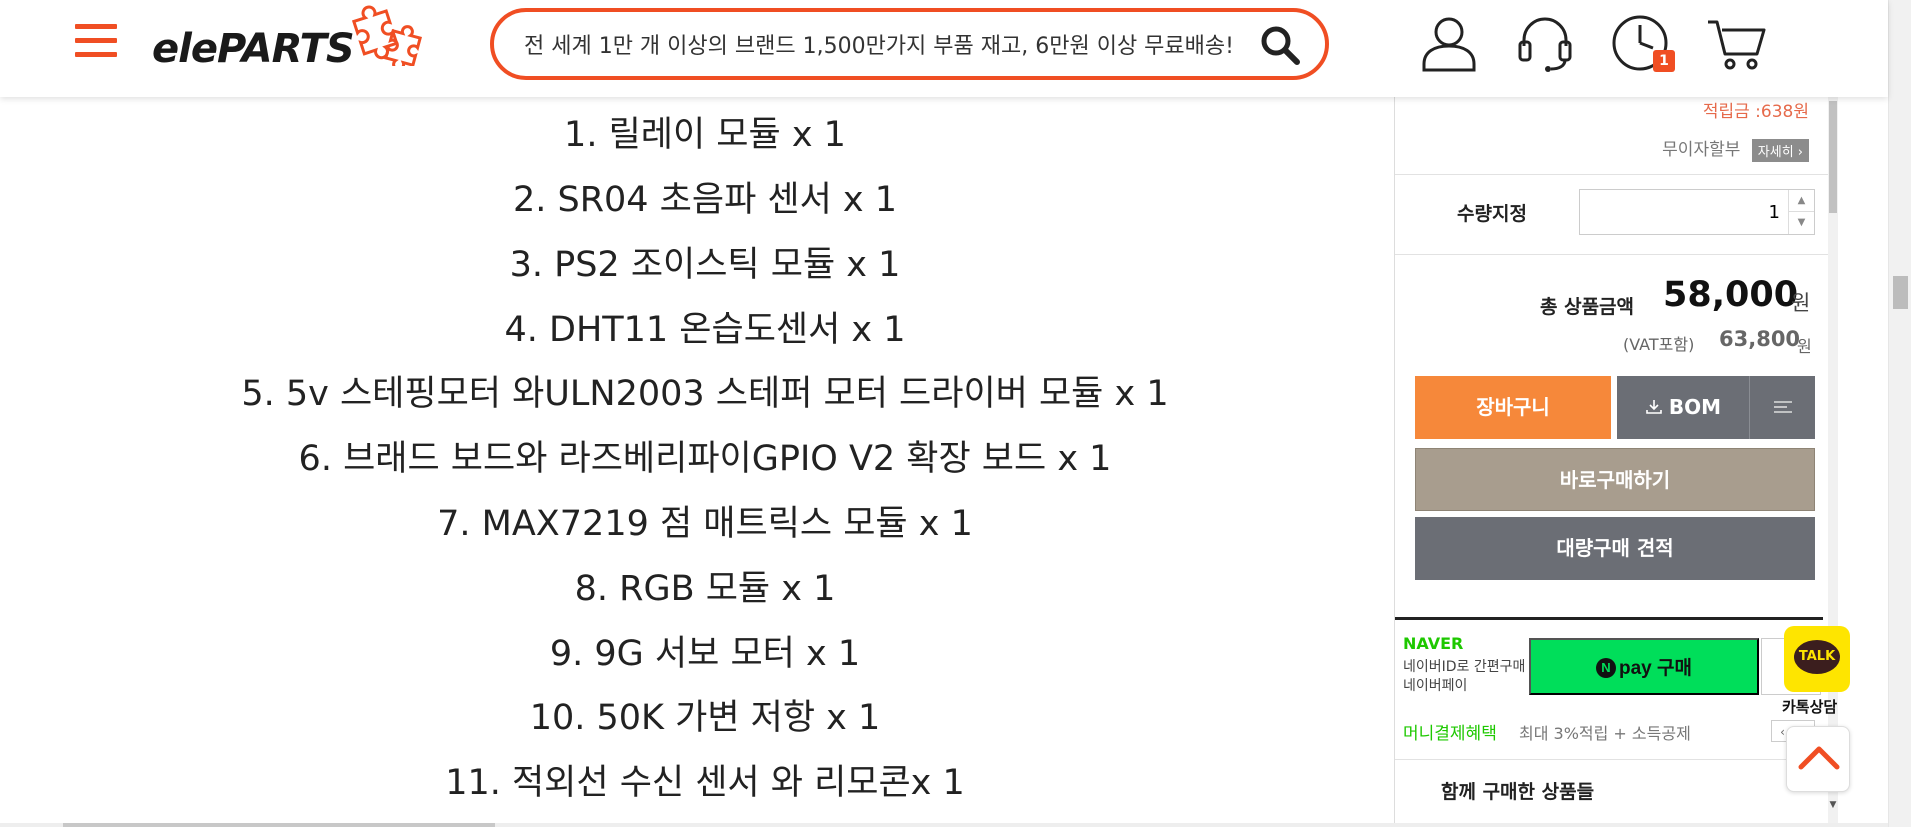 This screenshot has height=827, width=1911. Describe the element at coordinates (705, 330) in the screenshot. I see `list-item: 4. DHT11 온습도센서 x 1` at that location.